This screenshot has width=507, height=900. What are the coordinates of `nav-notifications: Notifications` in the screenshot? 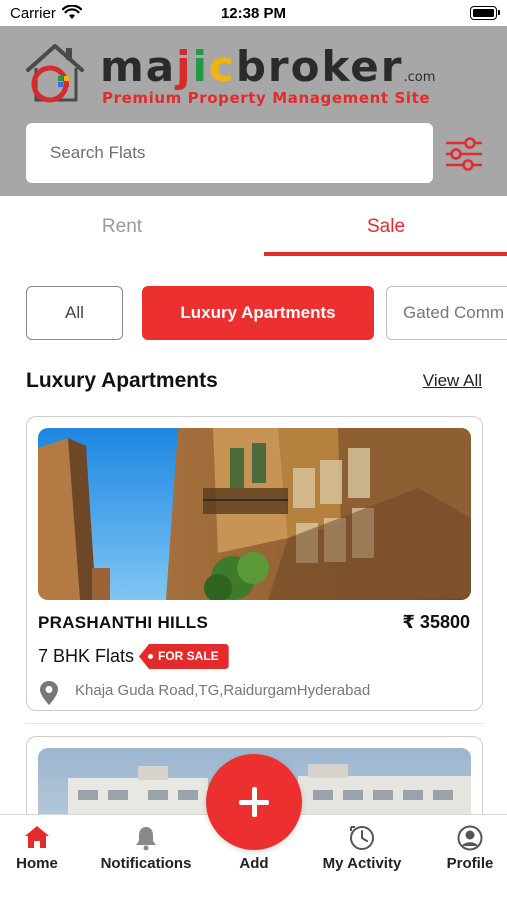 It's located at (146, 857).